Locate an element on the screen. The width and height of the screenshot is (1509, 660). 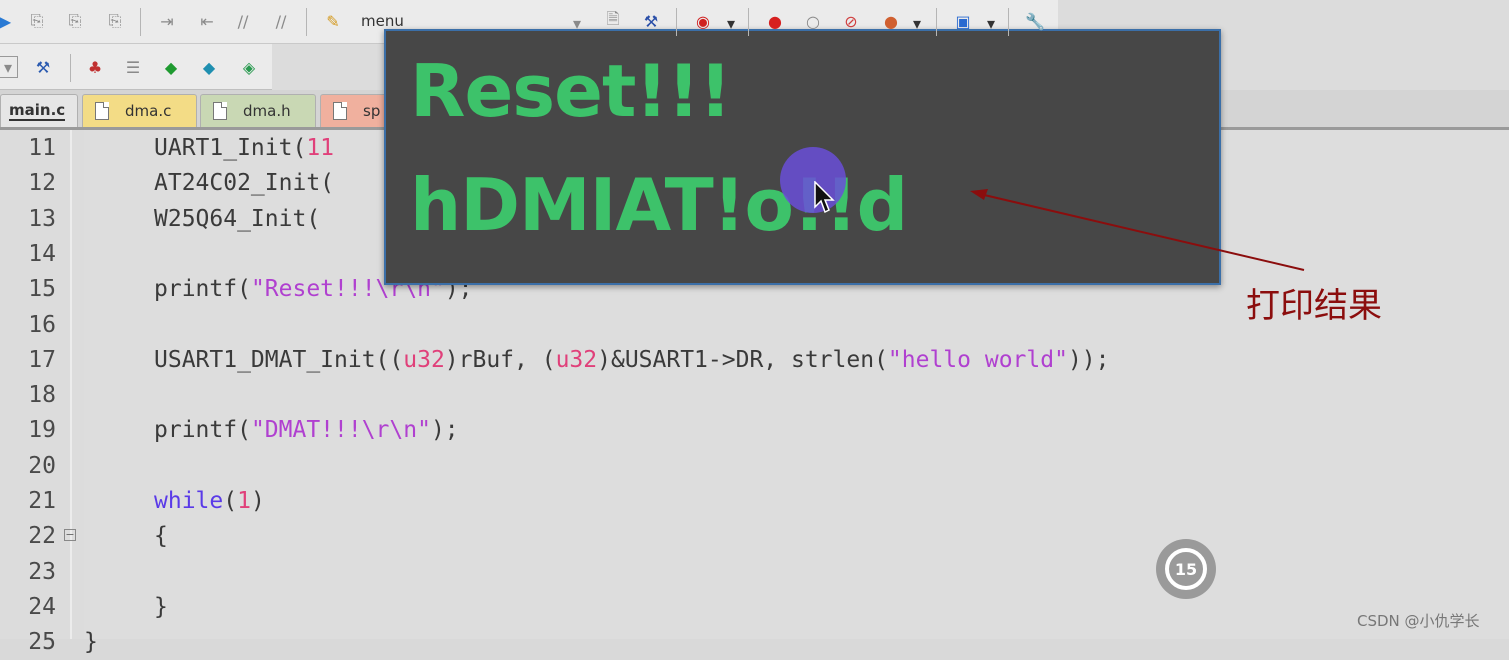
find-in-files-icon: ✎ is located at coordinates (333, 21).